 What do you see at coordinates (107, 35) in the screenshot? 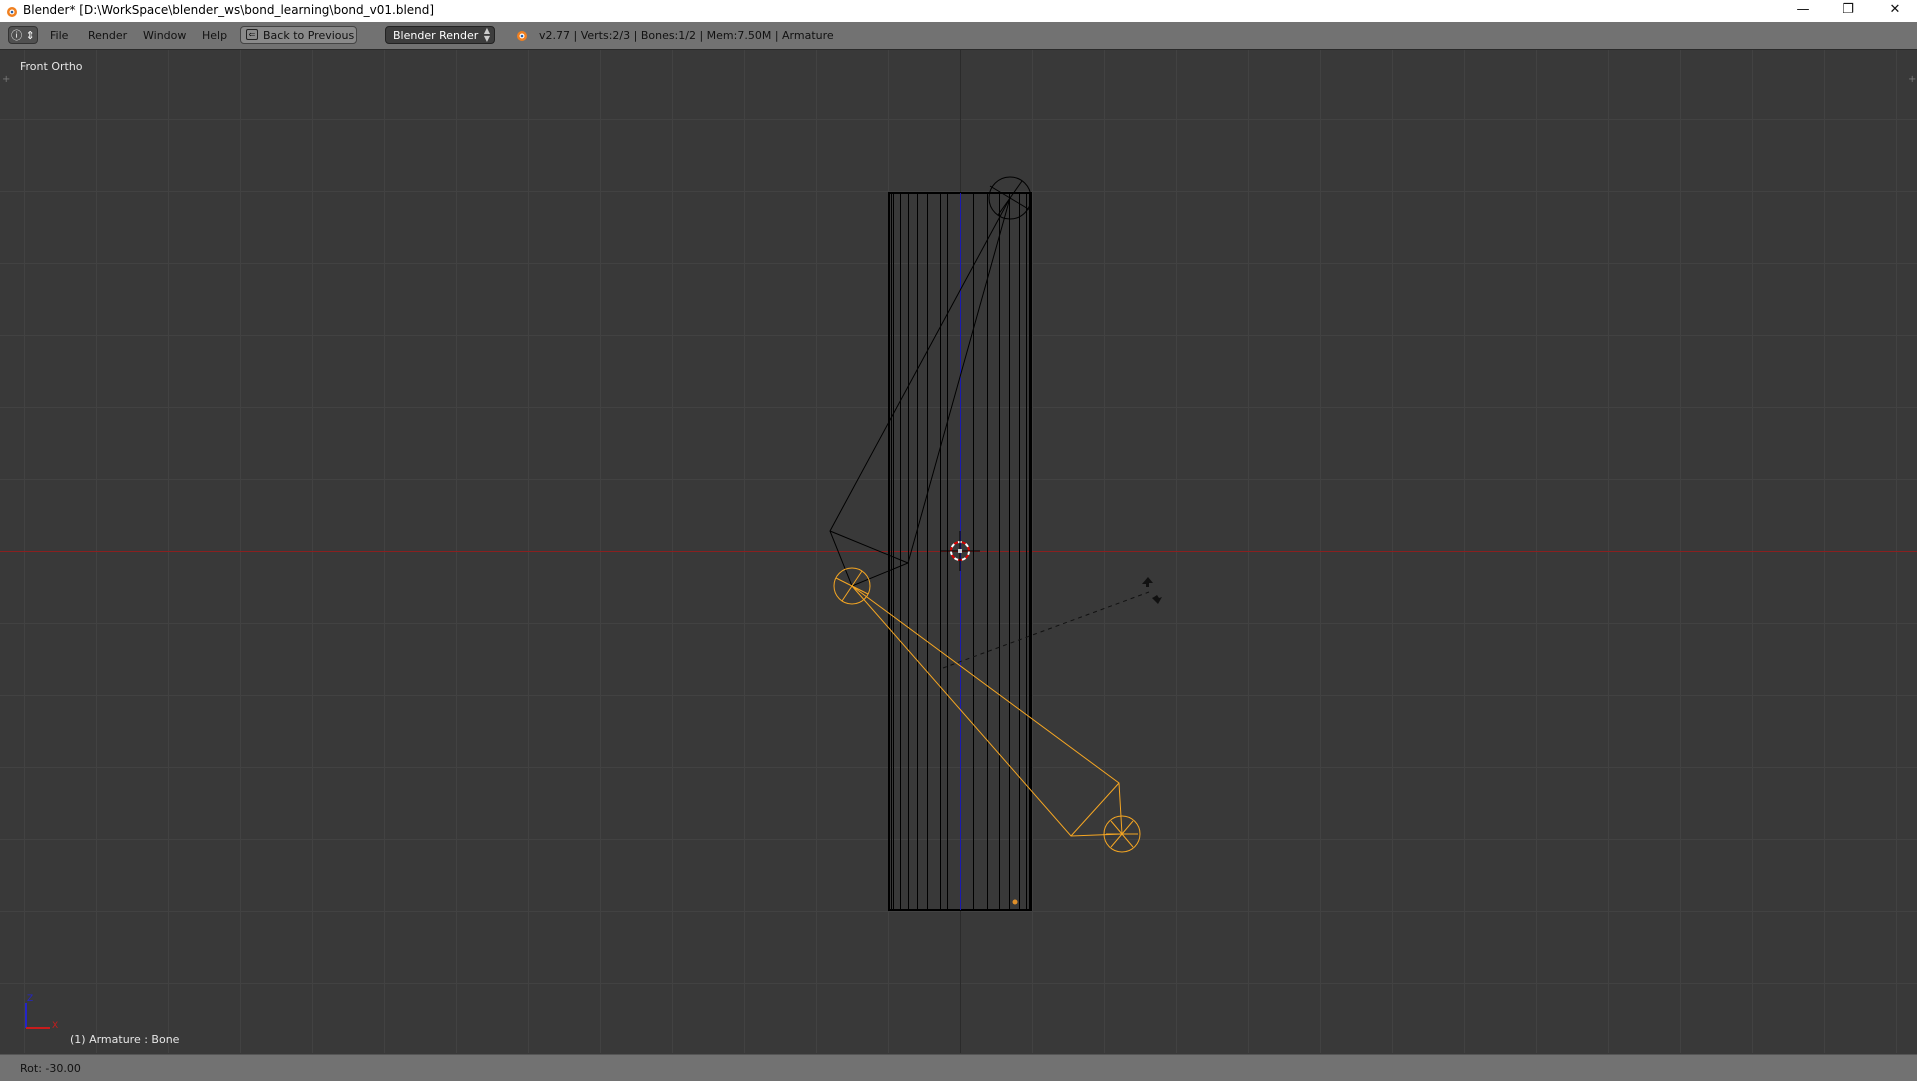
I see `menu-render: Render` at bounding box center [107, 35].